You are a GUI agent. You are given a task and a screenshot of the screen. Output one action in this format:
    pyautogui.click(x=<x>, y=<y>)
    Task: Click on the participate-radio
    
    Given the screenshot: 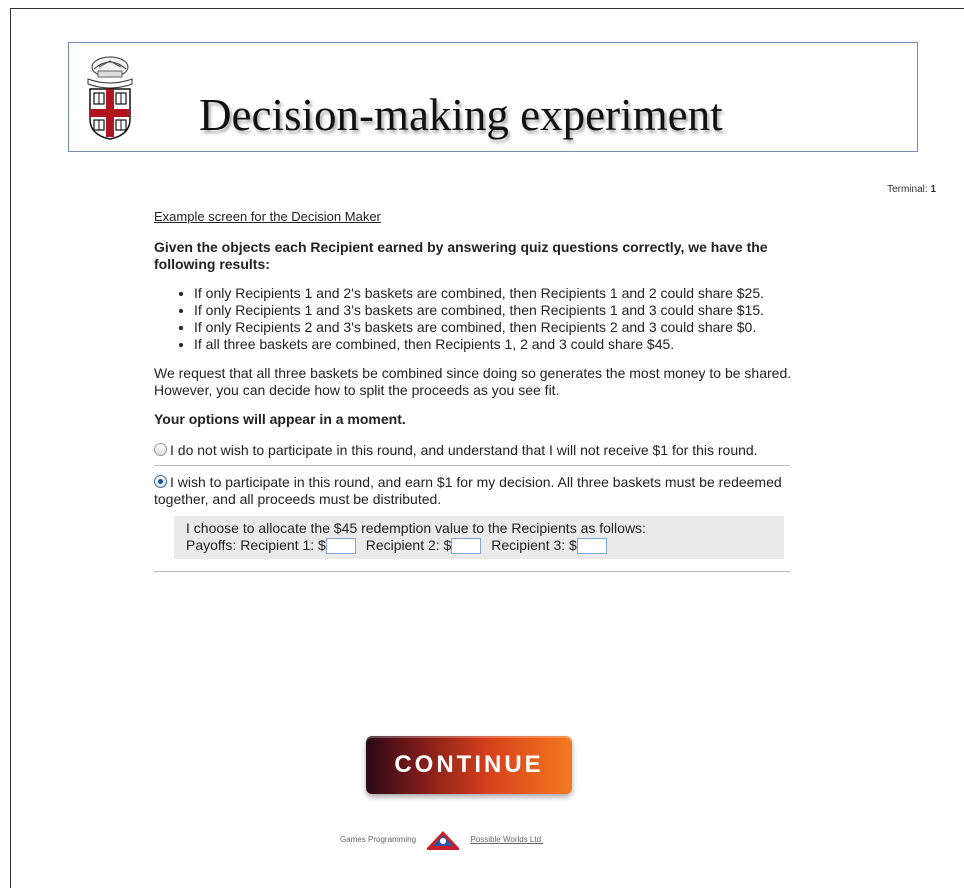 What is the action you would take?
    pyautogui.click(x=160, y=481)
    